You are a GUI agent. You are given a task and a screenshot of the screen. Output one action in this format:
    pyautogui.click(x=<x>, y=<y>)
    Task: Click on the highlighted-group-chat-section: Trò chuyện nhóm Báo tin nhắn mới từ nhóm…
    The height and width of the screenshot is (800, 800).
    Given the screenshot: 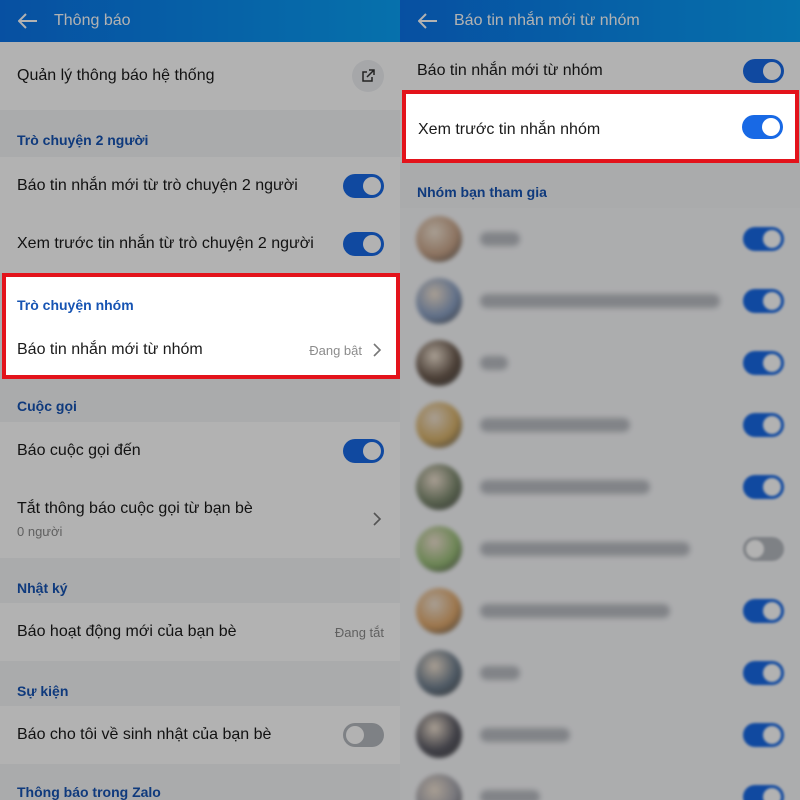 What is the action you would take?
    pyautogui.click(x=201, y=326)
    